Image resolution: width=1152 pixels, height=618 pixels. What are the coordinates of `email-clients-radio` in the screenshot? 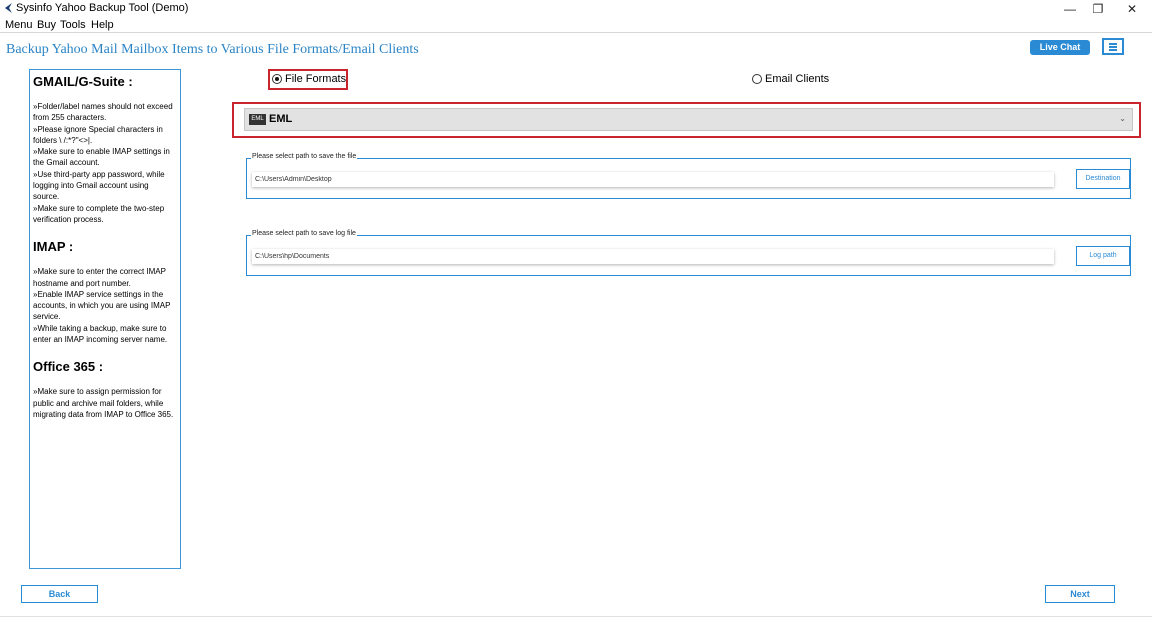 It's located at (757, 79).